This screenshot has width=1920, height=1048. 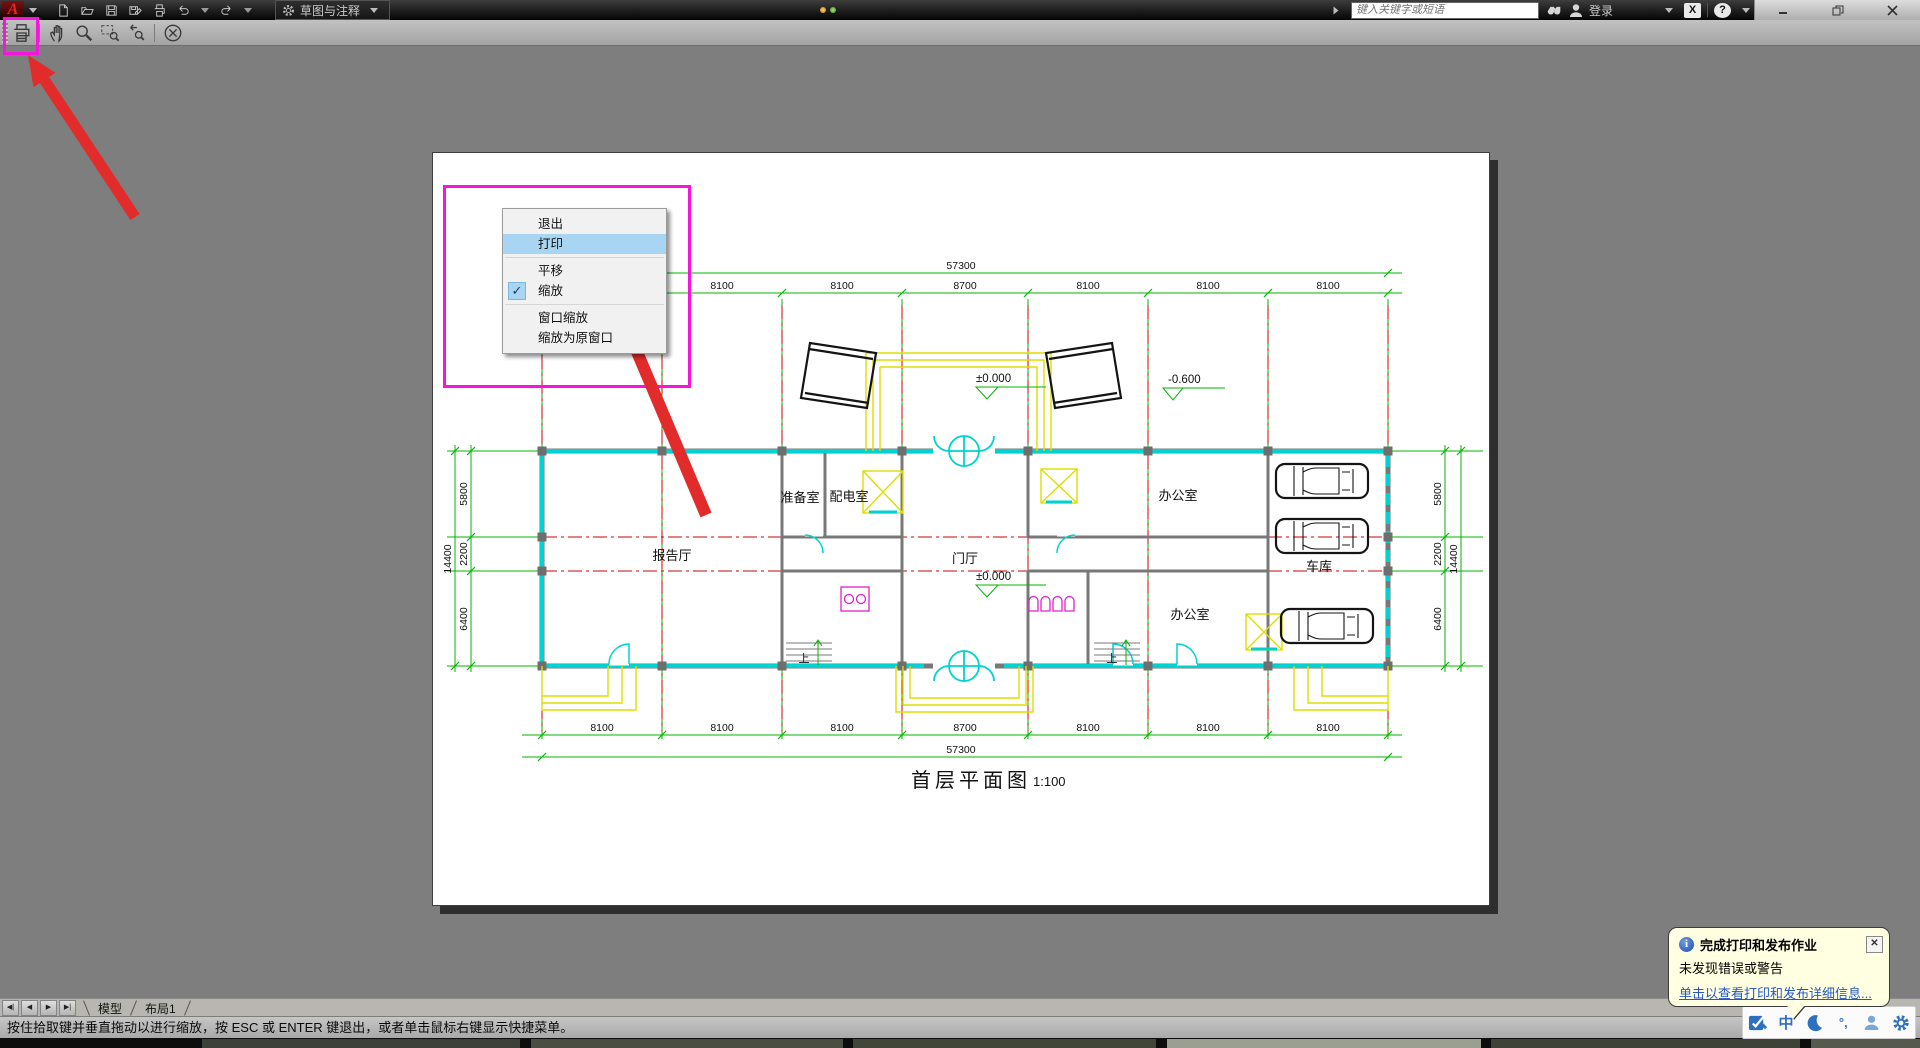 What do you see at coordinates (584, 271) in the screenshot?
I see `menu-item-pan: 平移` at bounding box center [584, 271].